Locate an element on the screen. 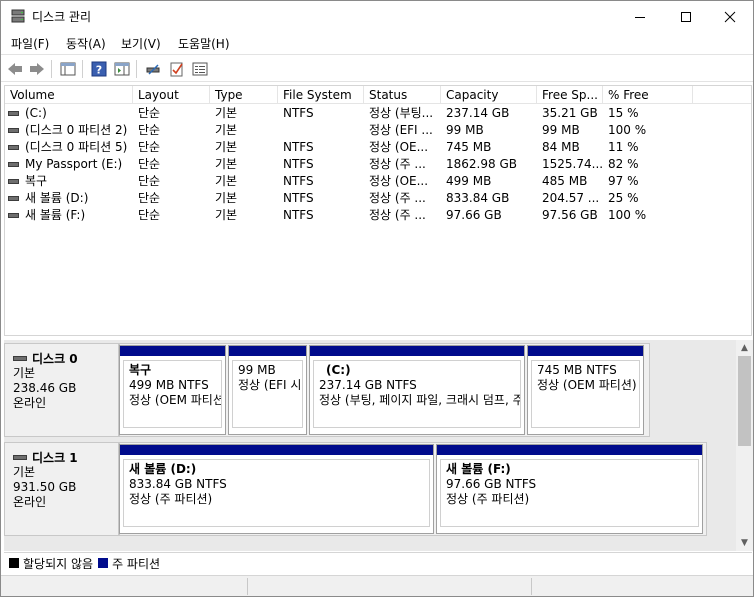 This screenshot has width=754, height=597. partition-name: 복구 is located at coordinates (140, 370).